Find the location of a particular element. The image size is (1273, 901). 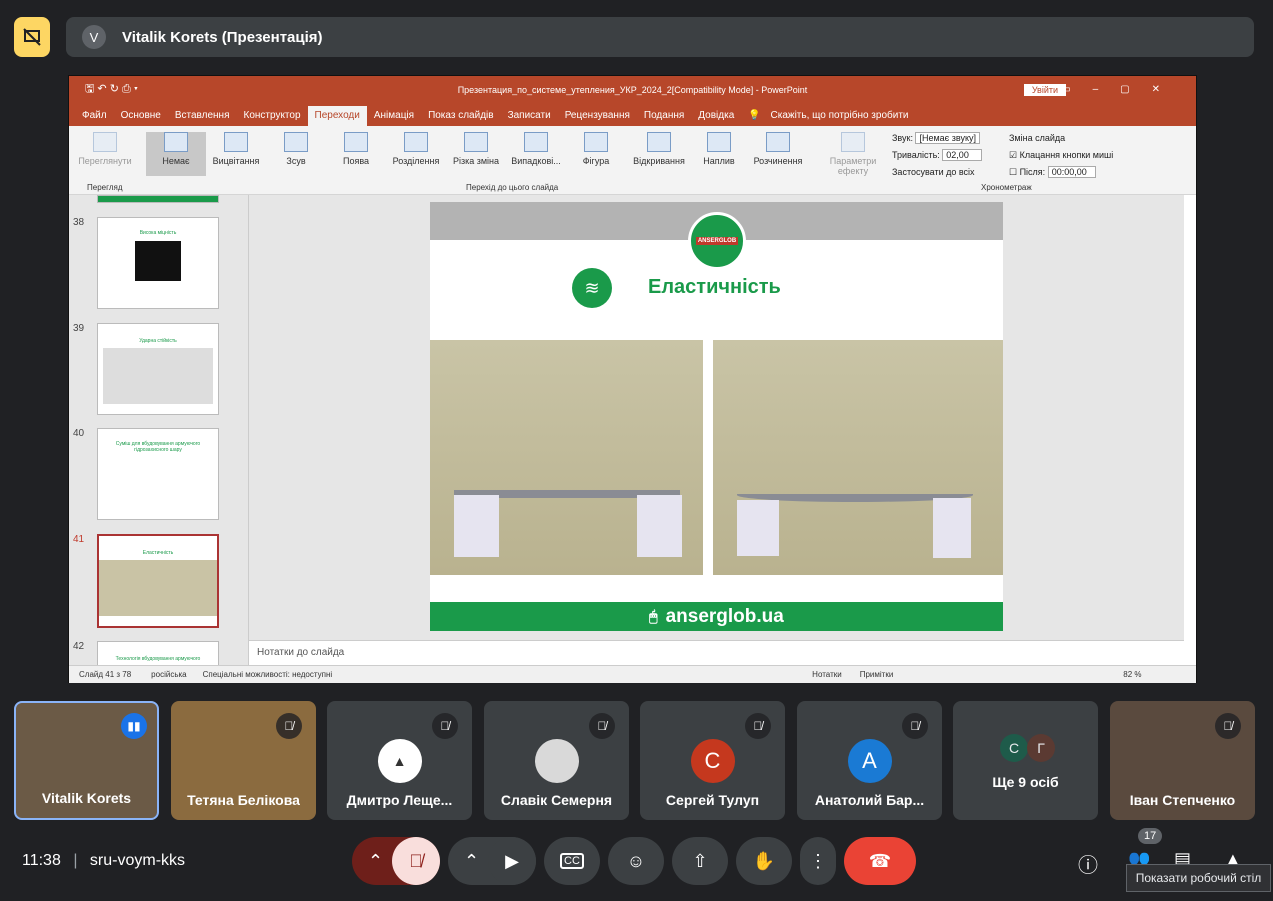

tile-slavik: 🎙̸ Славік Семерня is located at coordinates (556, 760).